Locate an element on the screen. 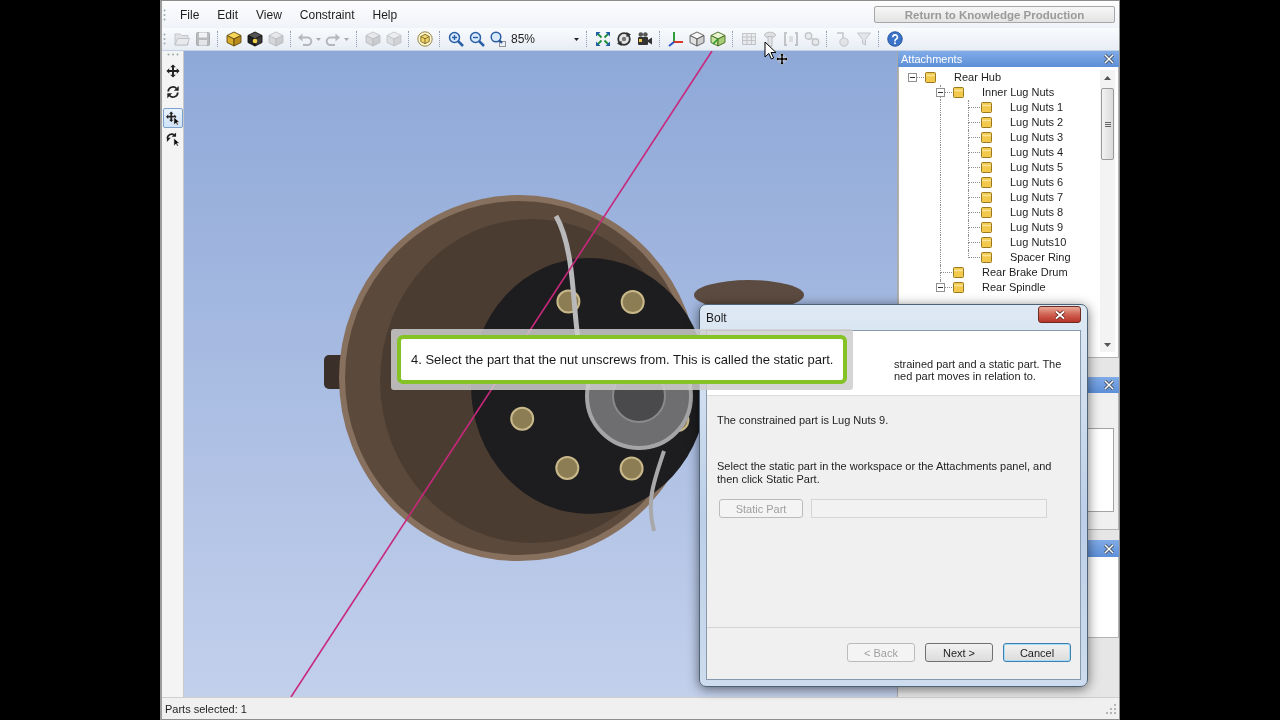 The height and width of the screenshot is (720, 1280). scroll-down-arrow-icon is located at coordinates (1107, 345).